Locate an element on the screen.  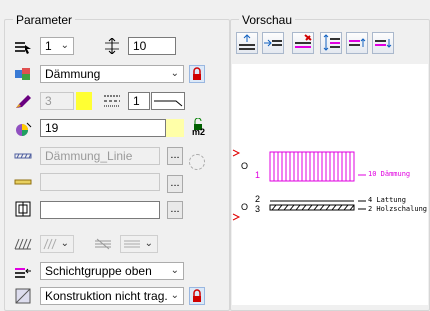
frame-icon is located at coordinates (23, 209).